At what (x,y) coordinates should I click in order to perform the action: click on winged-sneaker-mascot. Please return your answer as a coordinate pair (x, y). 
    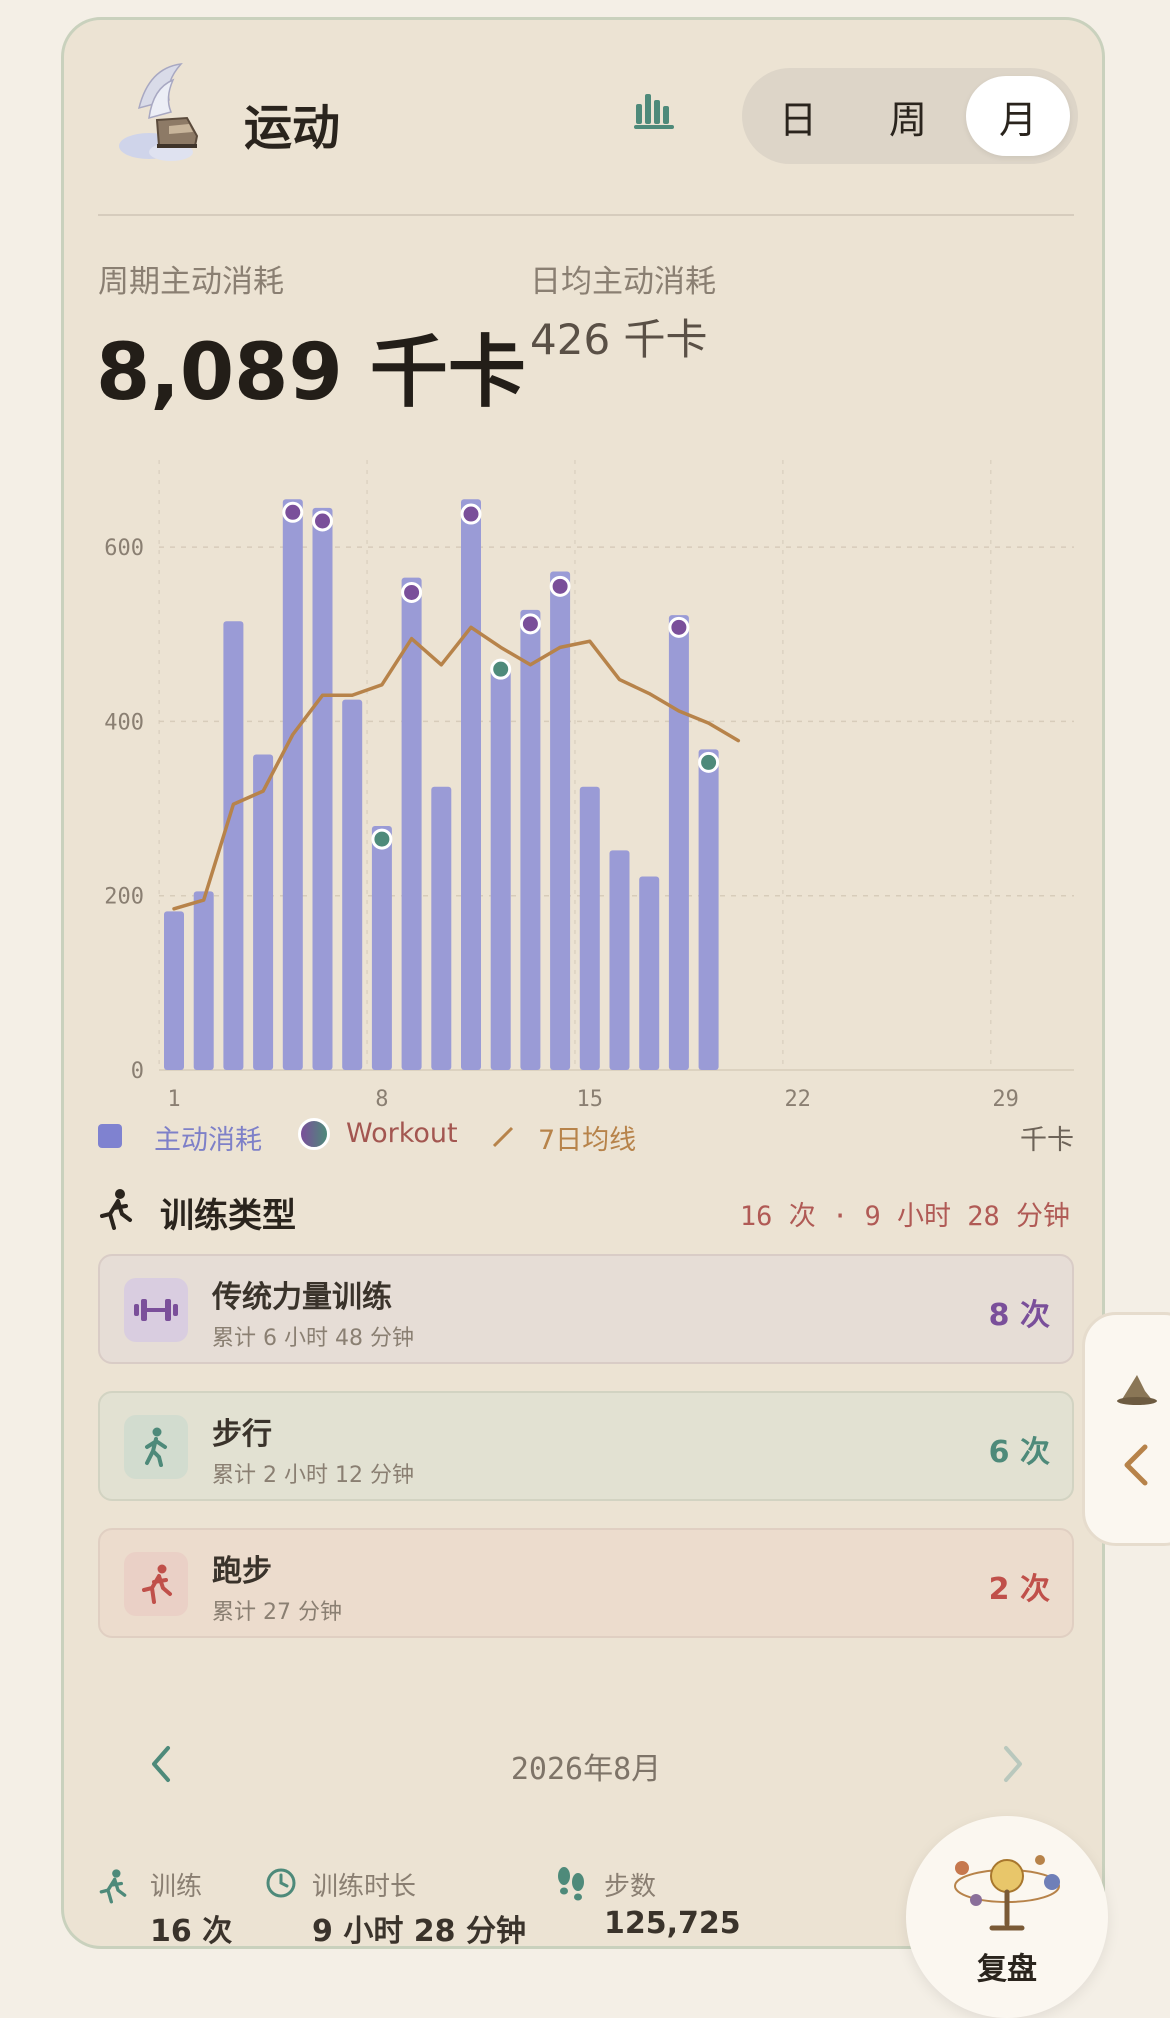
    Looking at the image, I should click on (159, 112).